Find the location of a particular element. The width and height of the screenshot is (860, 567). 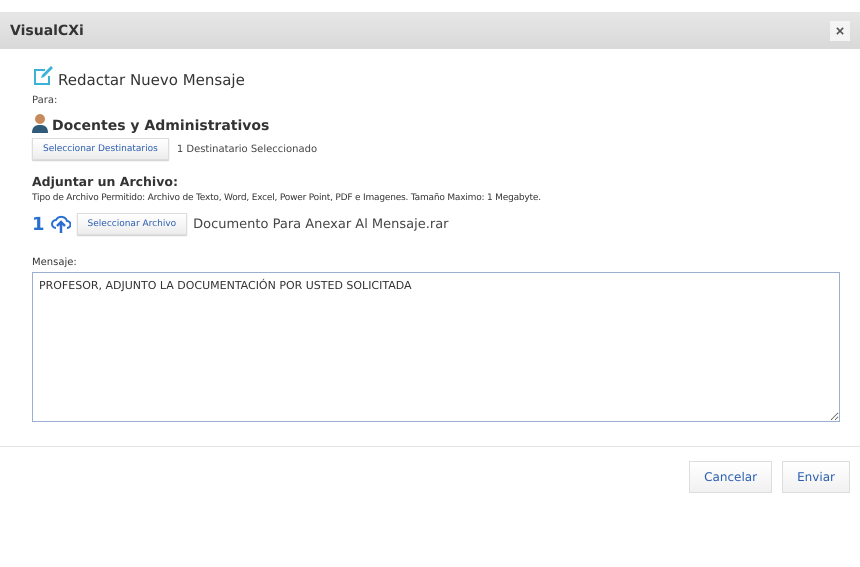

dialog-button: Cancelar is located at coordinates (730, 477).